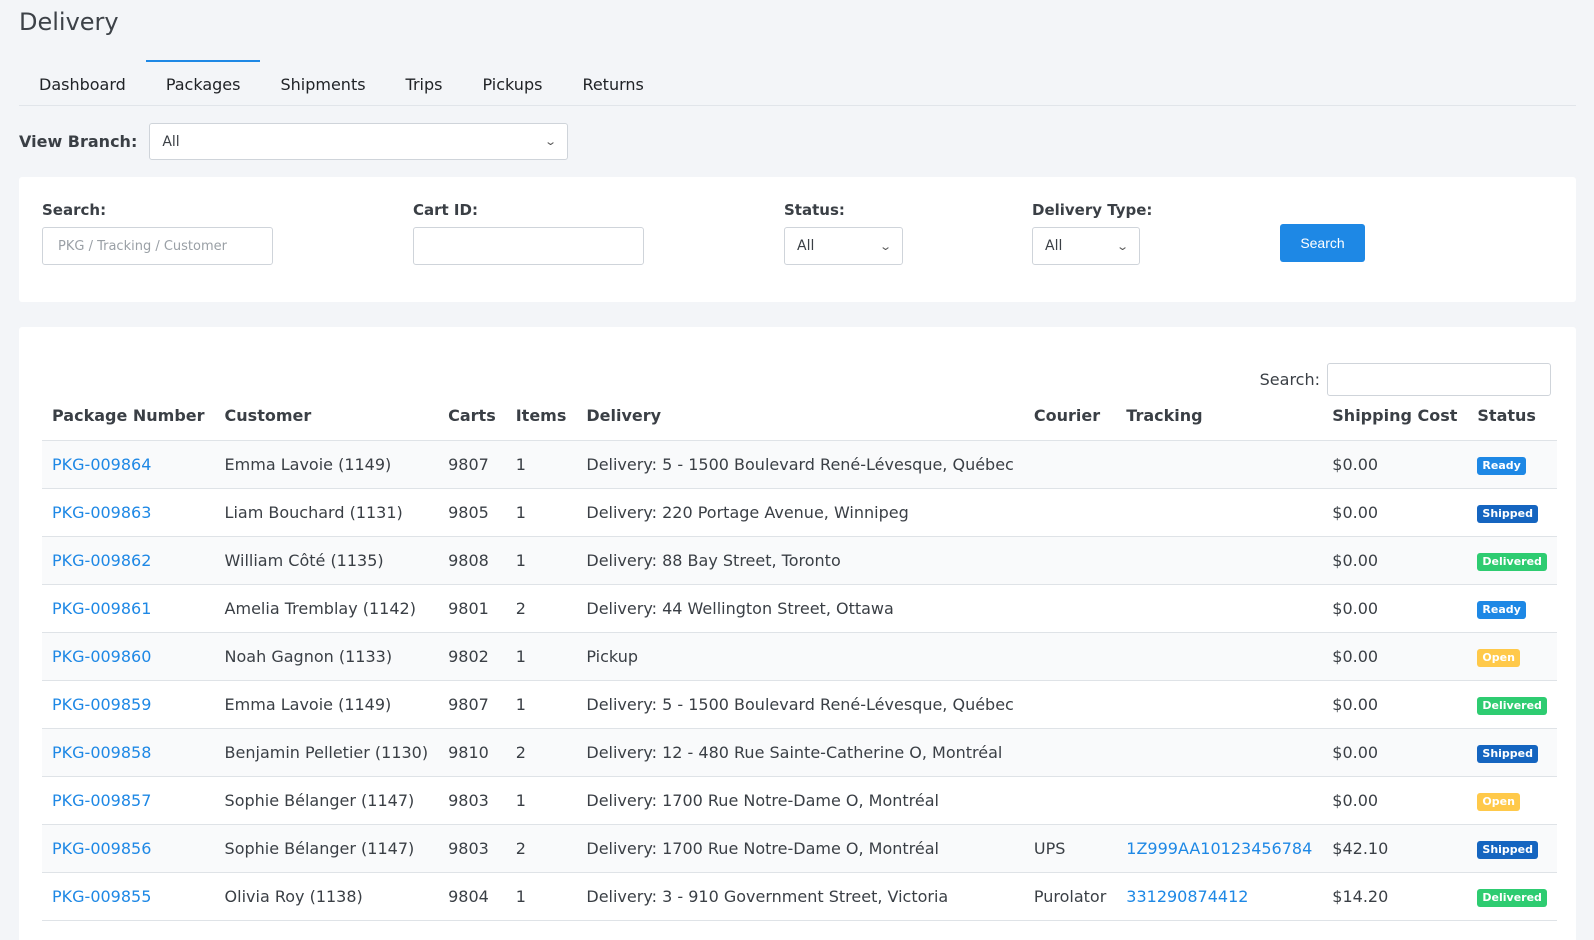 The image size is (1594, 940). Describe the element at coordinates (326, 512) in the screenshot. I see `customer-cell: Liam Bouchard (1131)` at that location.